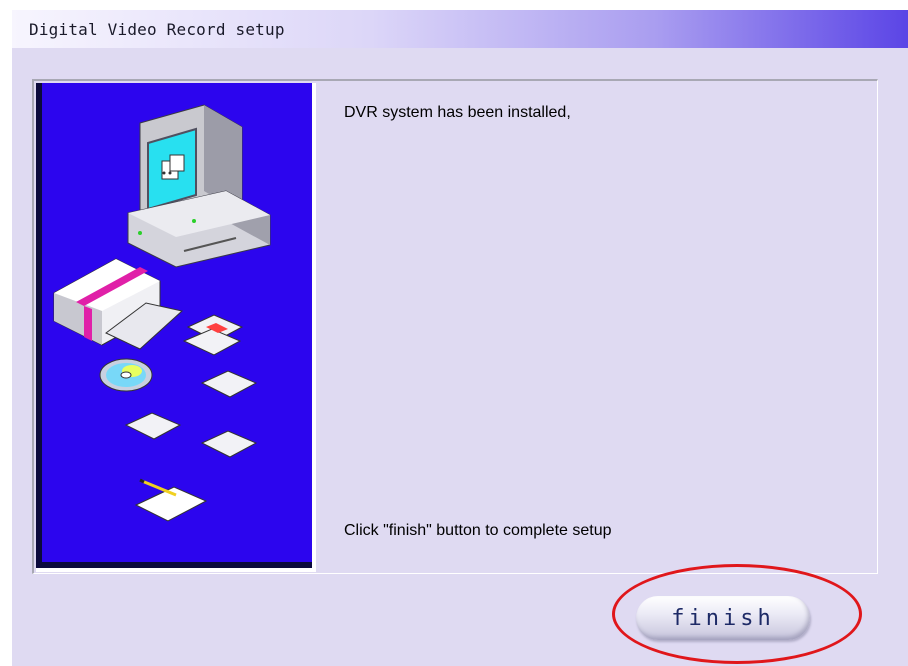 The image size is (908, 666). Describe the element at coordinates (457, 112) in the screenshot. I see `status-message: DVR system has been installed,` at that location.